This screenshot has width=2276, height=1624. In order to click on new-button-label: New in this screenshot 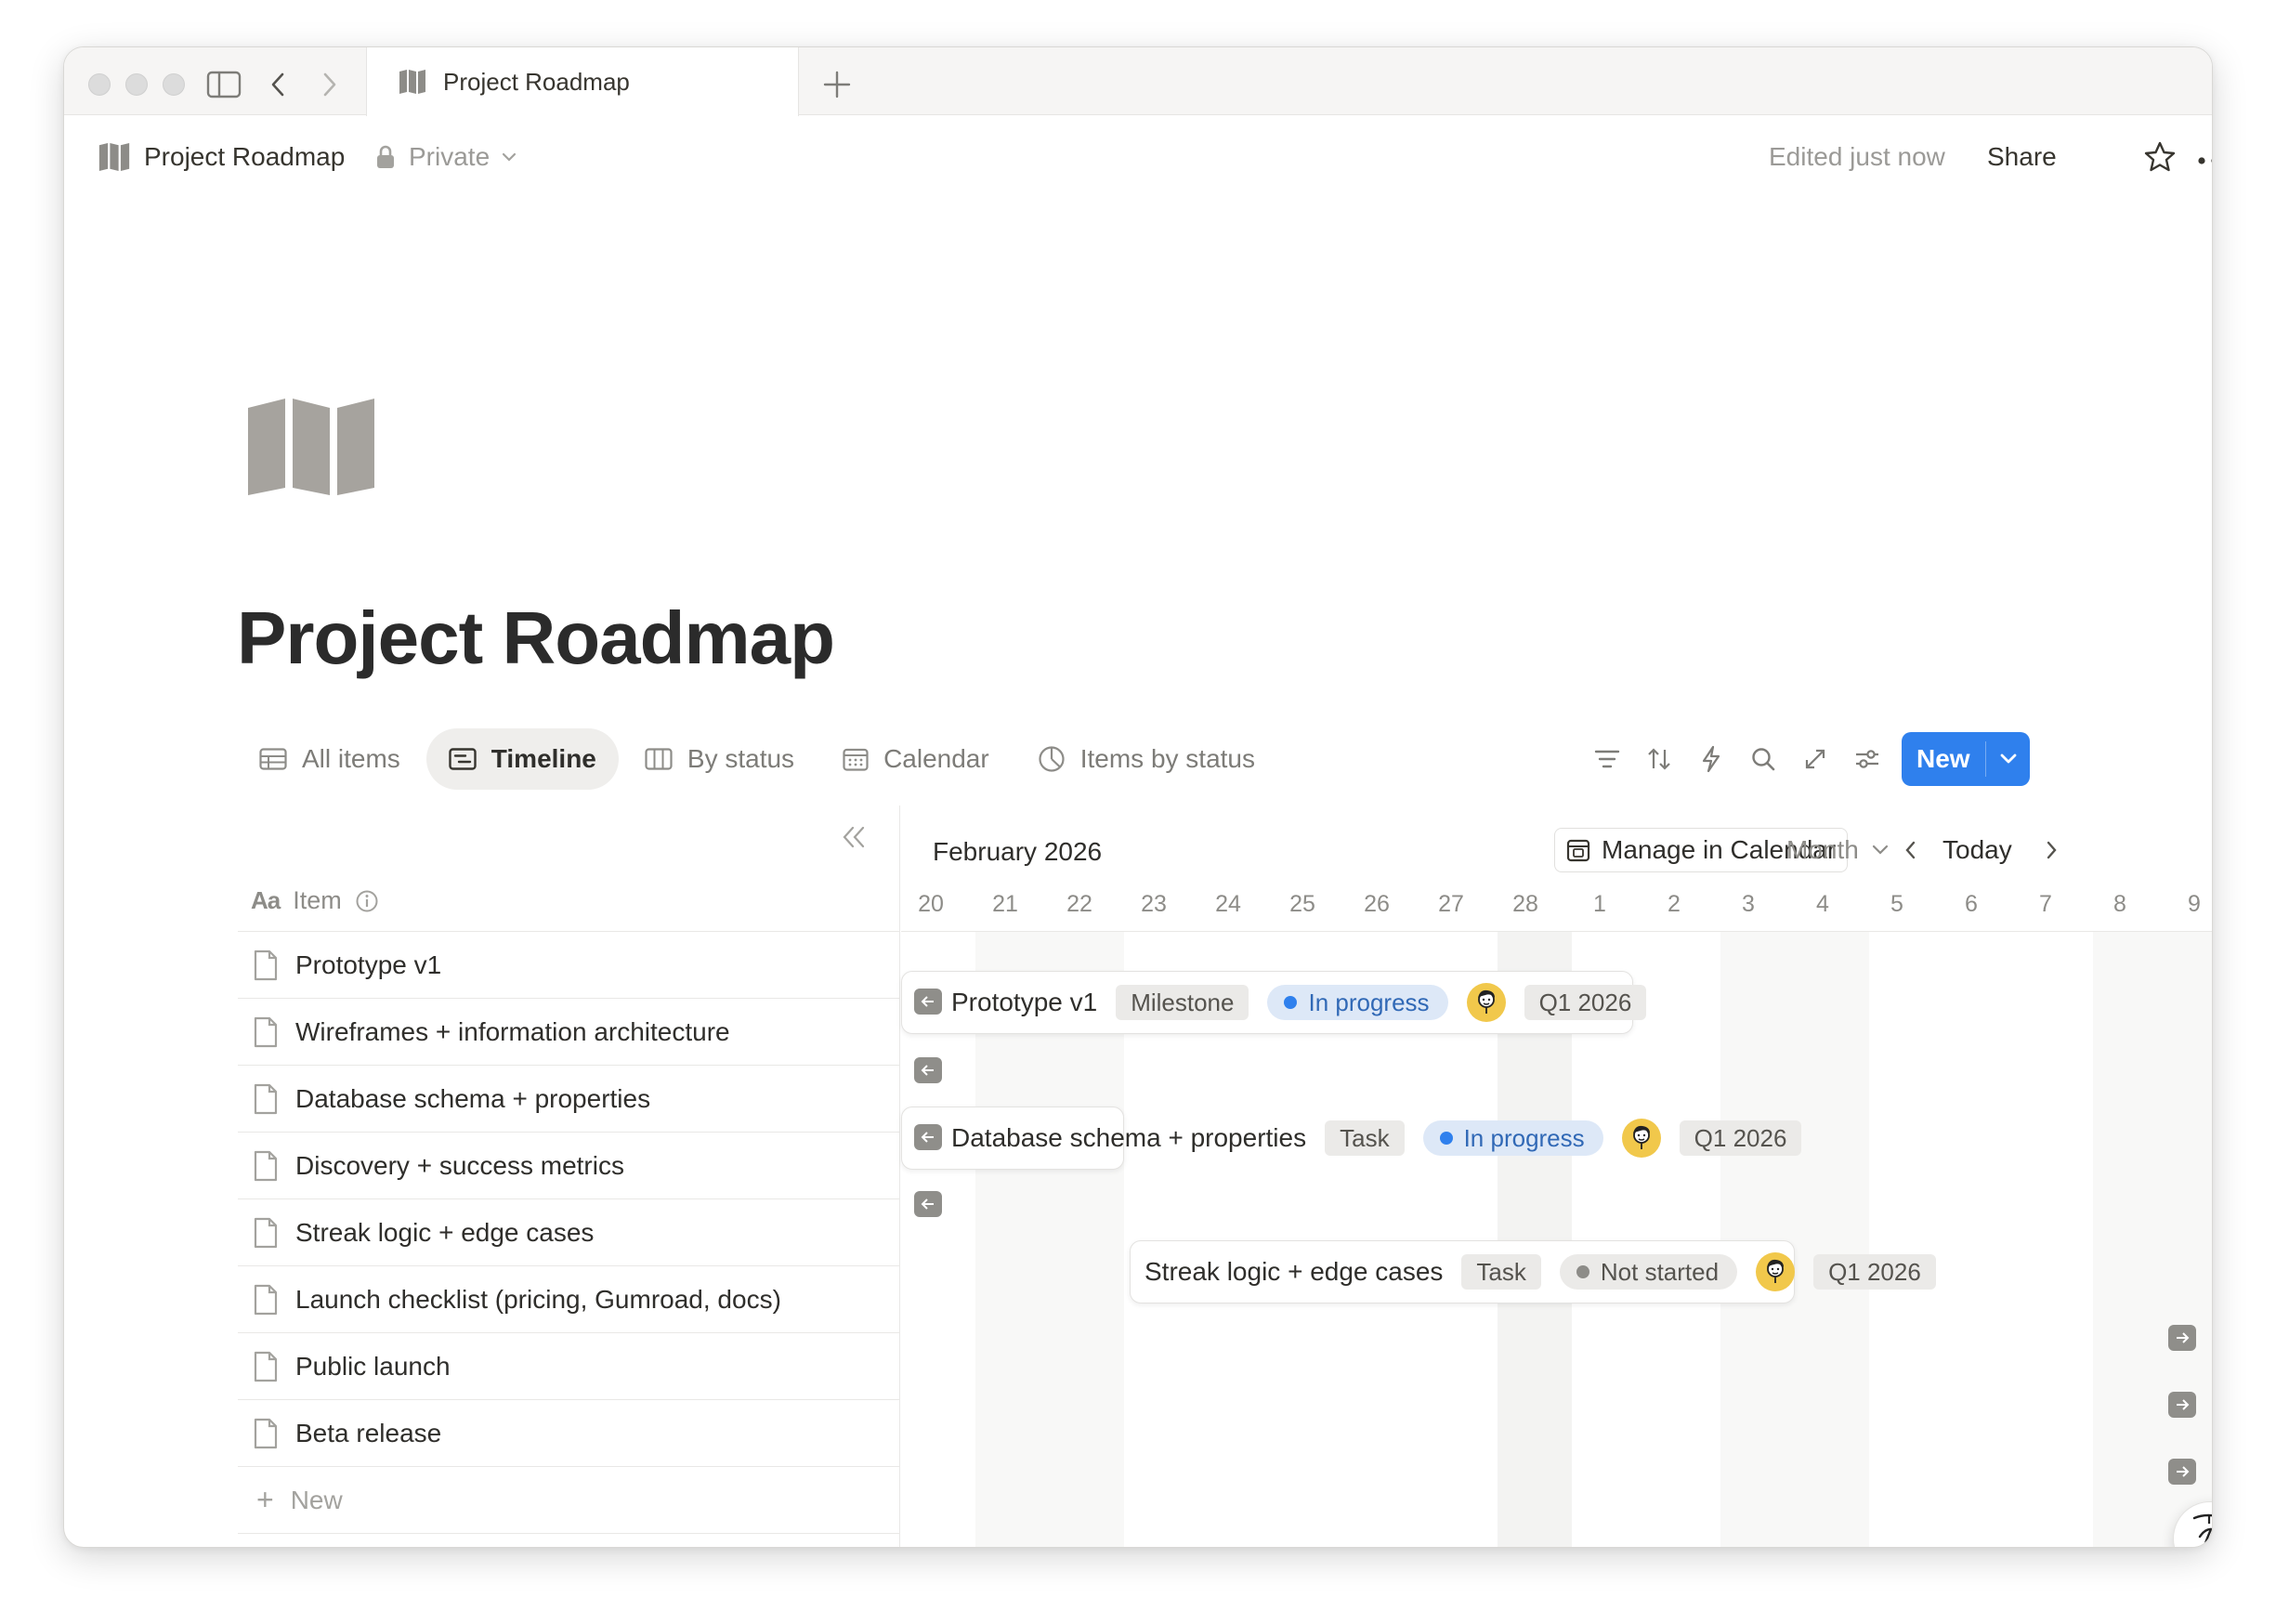, I will do `click(1943, 758)`.